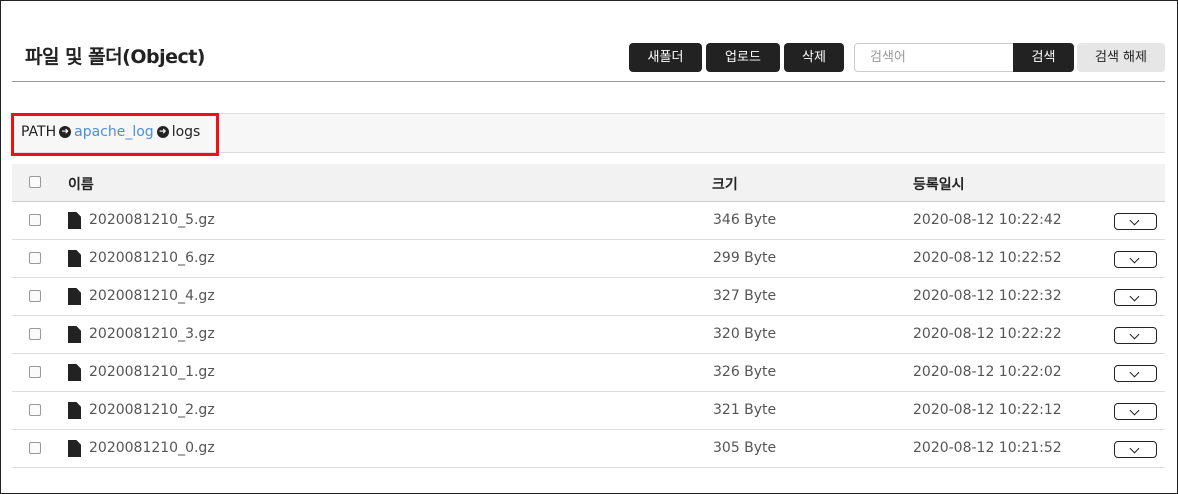 Image resolution: width=1178 pixels, height=494 pixels. I want to click on file-date: 2020-08-12 10:22:02, so click(987, 372).